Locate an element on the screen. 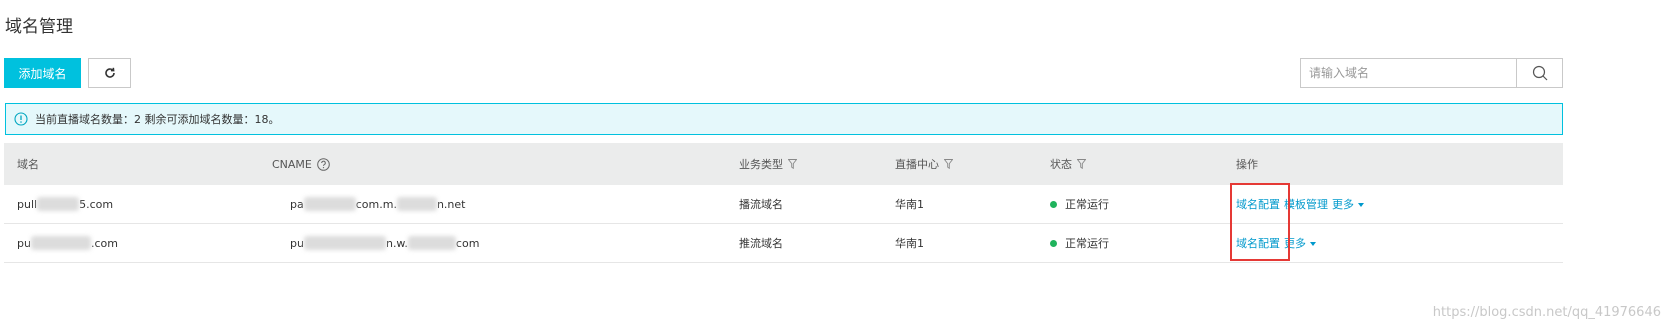  refresh-button is located at coordinates (109, 73).